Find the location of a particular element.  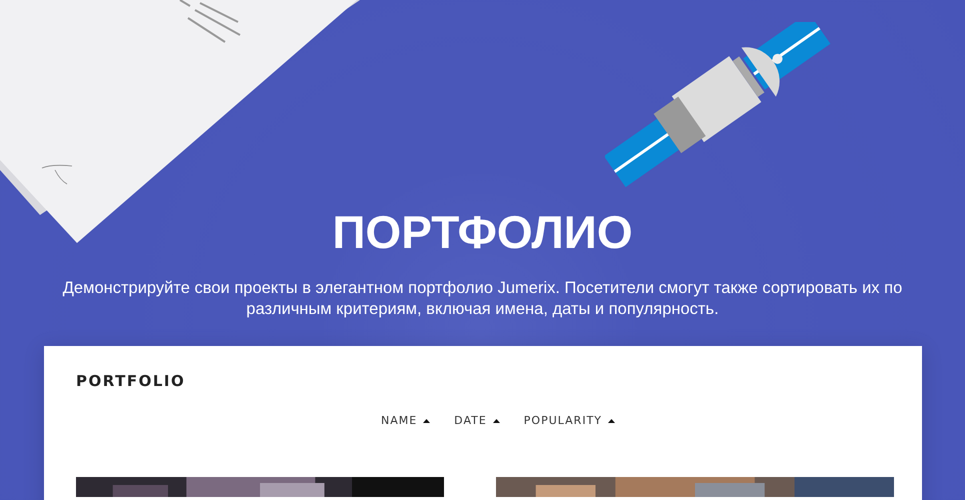

sort-button: POPULARITY is located at coordinates (570, 420).